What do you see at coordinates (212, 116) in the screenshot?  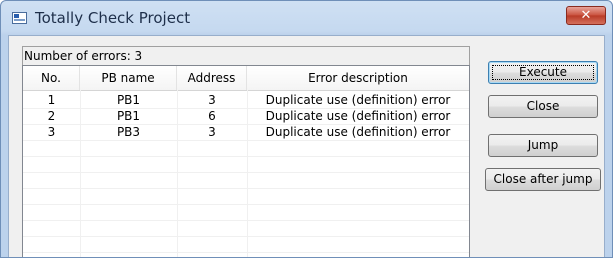 I see `cell-address: 6` at bounding box center [212, 116].